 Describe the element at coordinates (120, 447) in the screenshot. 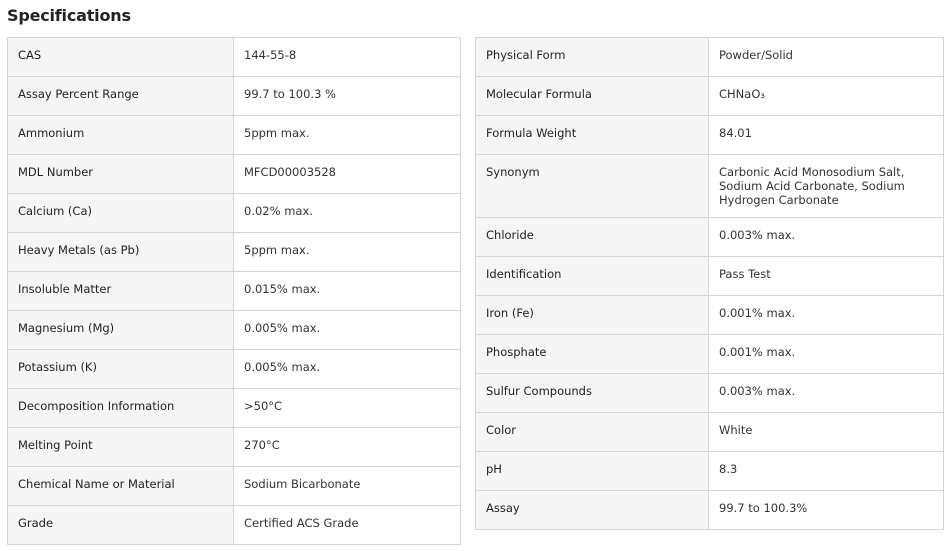

I see `spec-label: Melting Point` at that location.